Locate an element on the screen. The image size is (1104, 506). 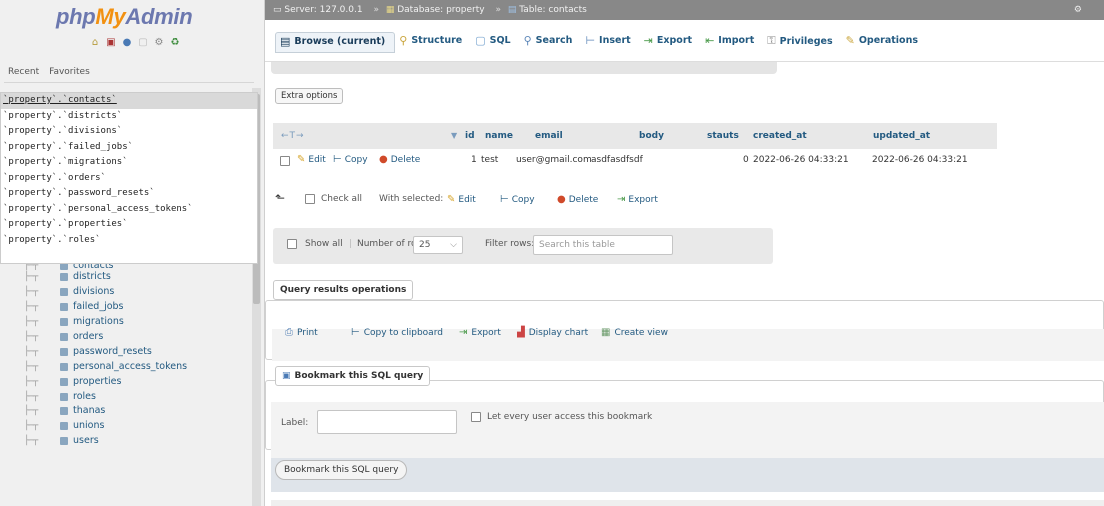
cell-name: test is located at coordinates (489, 160).